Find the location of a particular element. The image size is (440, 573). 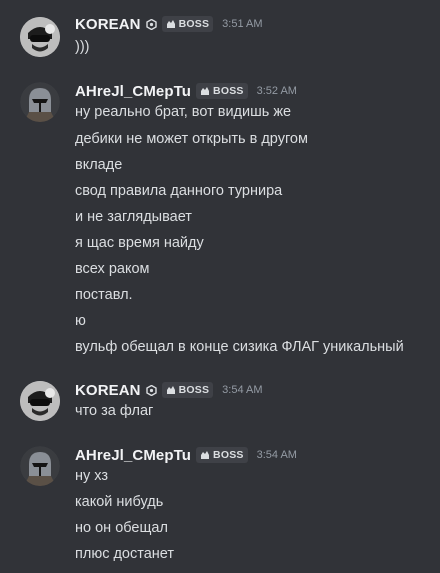

timestamp: 3:52 AM is located at coordinates (277, 91).